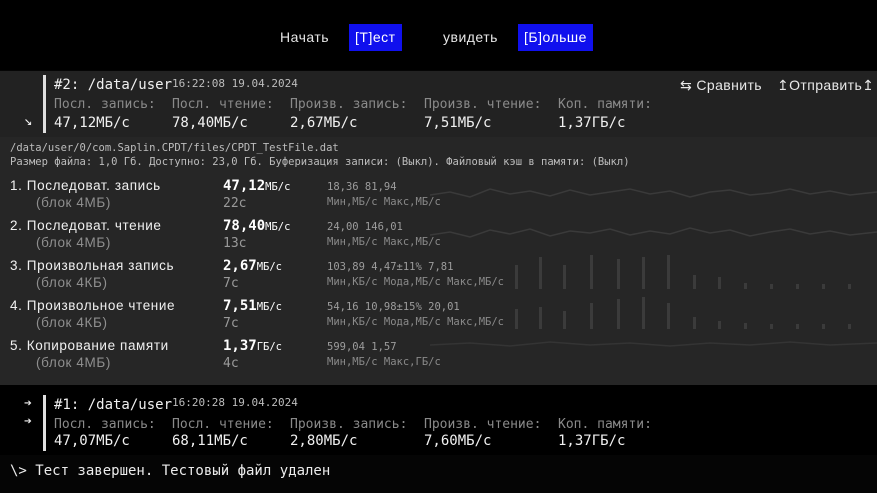 Image resolution: width=877 pixels, height=493 pixels. What do you see at coordinates (384, 362) in the screenshot?
I see `test-stats-labels: Мин,МБ/с Макс,ГБ/с` at bounding box center [384, 362].